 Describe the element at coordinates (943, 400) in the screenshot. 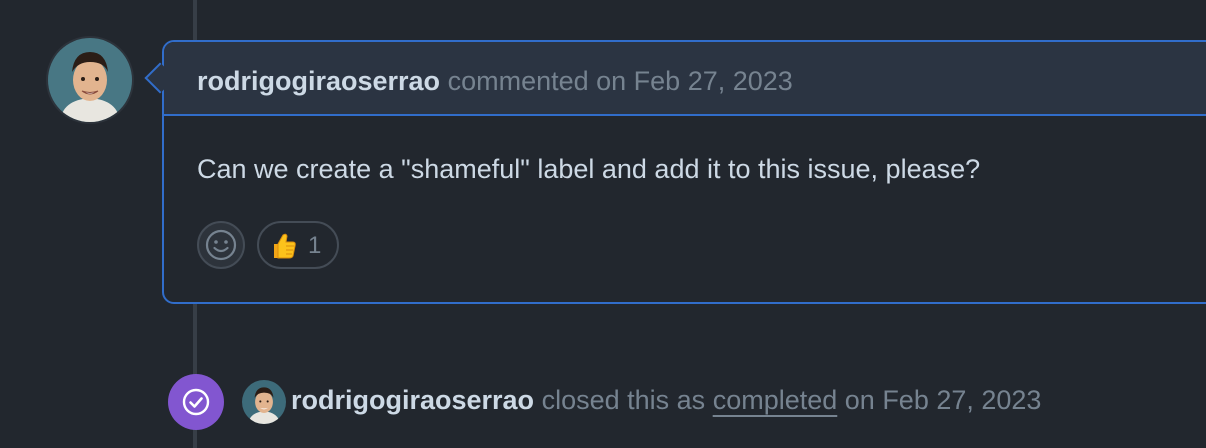

I see `event-timestamp: on Feb 27, 2023` at that location.